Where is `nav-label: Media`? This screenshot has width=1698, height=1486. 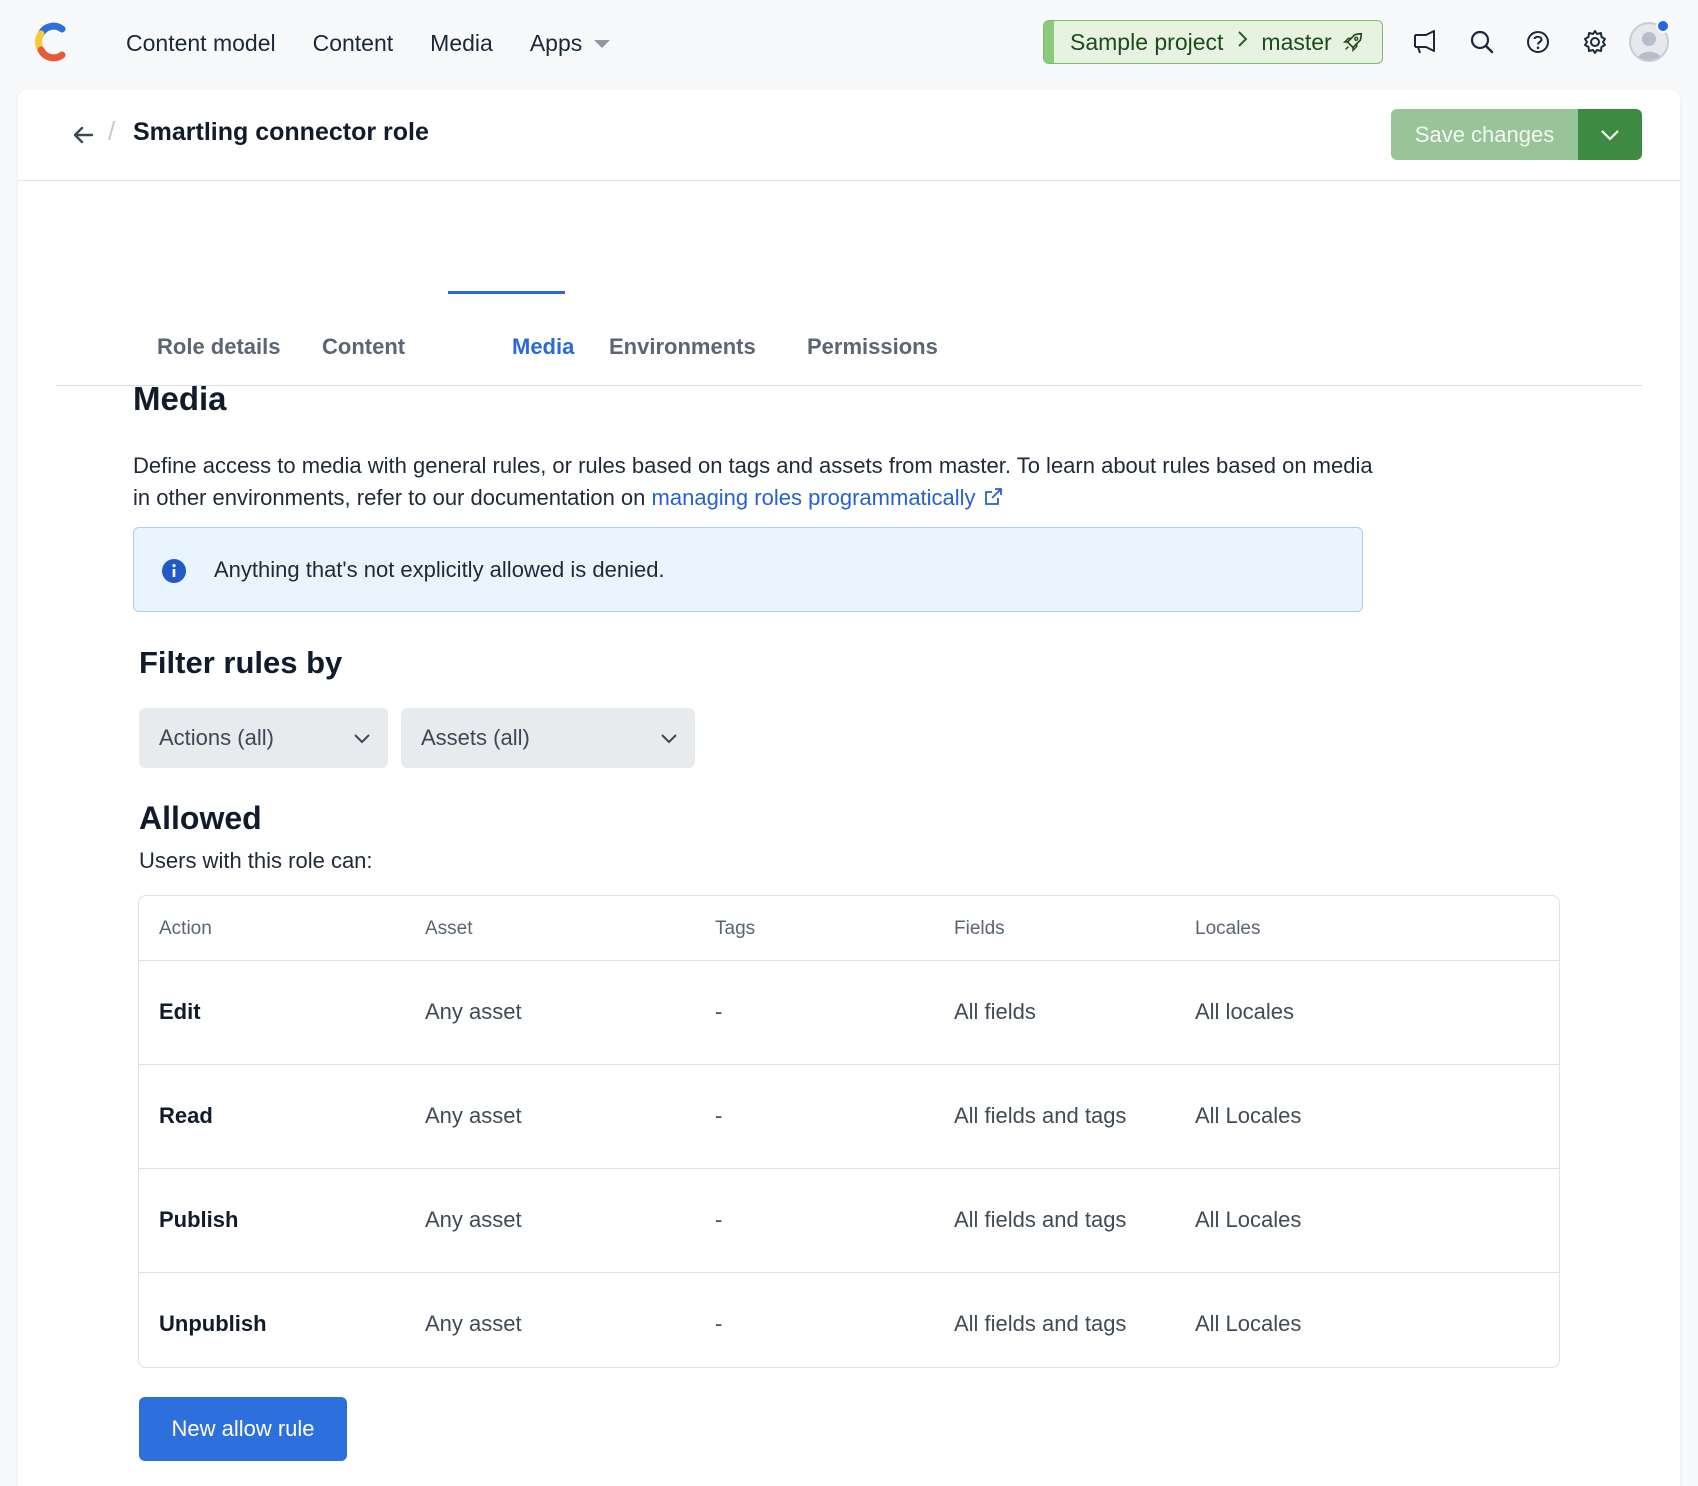 nav-label: Media is located at coordinates (461, 42).